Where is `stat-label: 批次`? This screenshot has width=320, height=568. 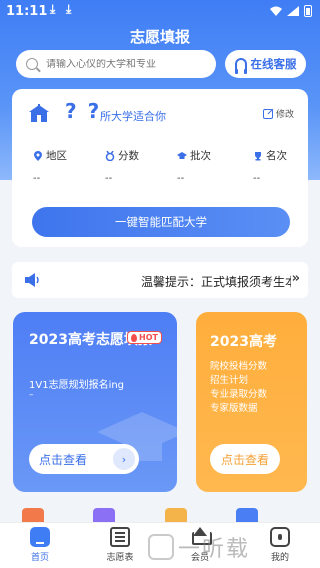
stat-label: 批次 is located at coordinates (200, 156).